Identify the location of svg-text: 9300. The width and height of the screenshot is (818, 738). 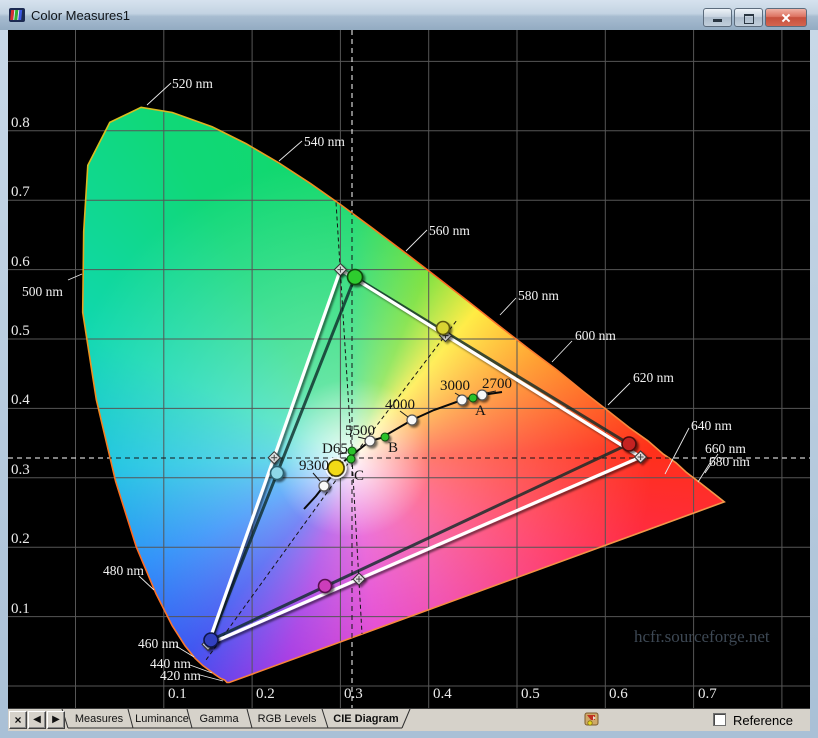
(314, 466).